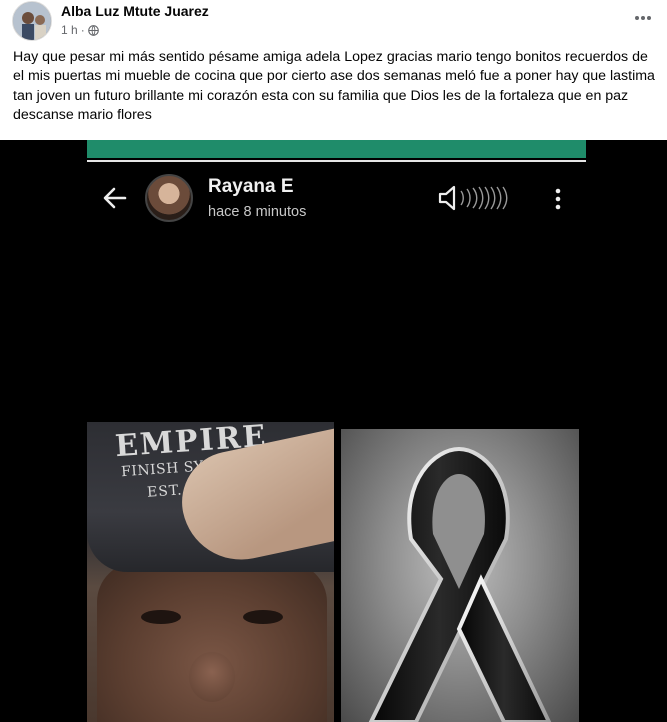  Describe the element at coordinates (558, 199) in the screenshot. I see `more-vertical-icon` at that location.